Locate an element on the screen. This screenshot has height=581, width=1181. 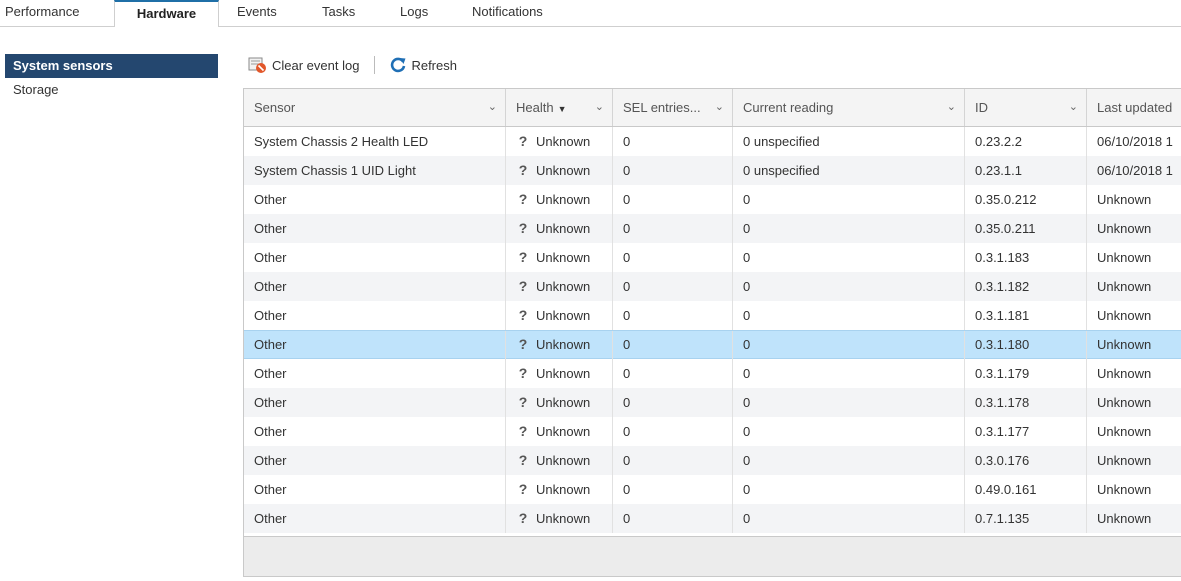
table-row: Other? Unknown 0 0 0.3.1.179 Unknown is located at coordinates (712, 373).